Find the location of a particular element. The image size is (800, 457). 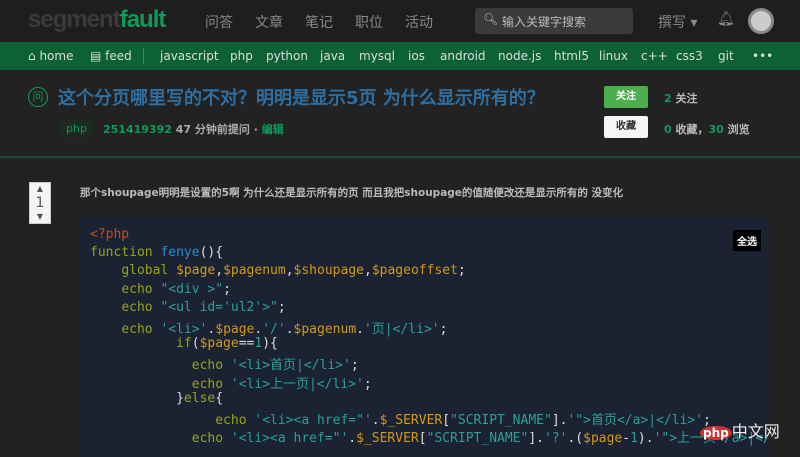

question-badge: 问 is located at coordinates (38, 97).